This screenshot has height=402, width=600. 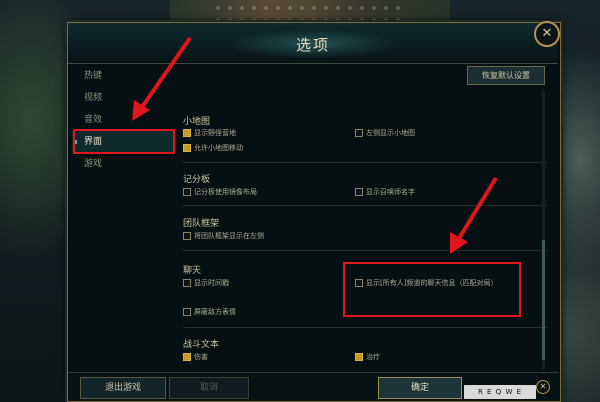 I want to click on arrow-line-chat, so click(x=477, y=209).